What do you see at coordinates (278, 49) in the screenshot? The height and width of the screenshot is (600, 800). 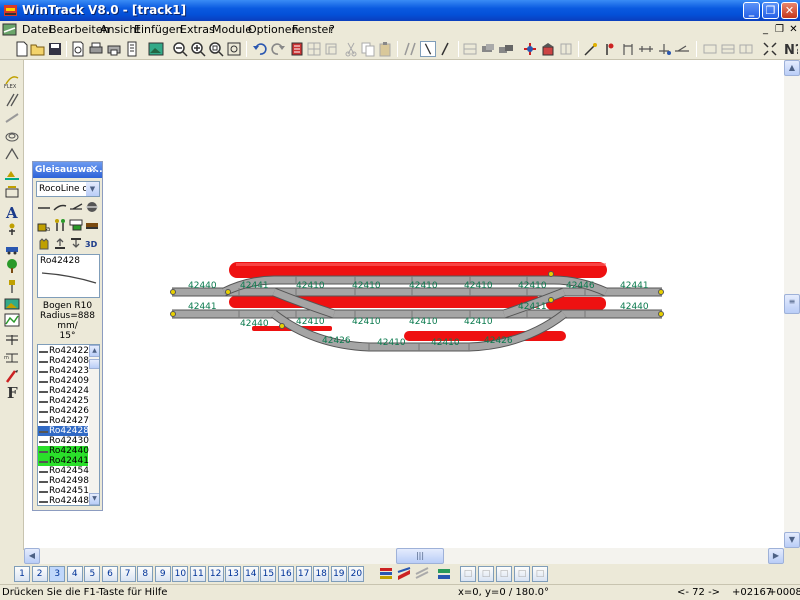 I see `redo-icon` at bounding box center [278, 49].